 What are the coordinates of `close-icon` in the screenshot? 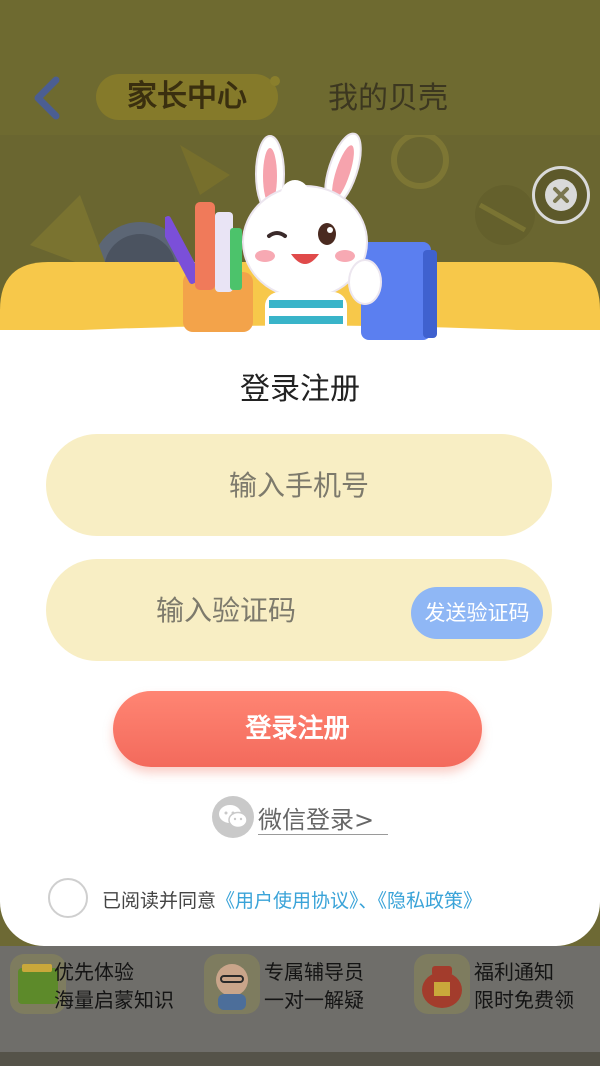 It's located at (561, 195).